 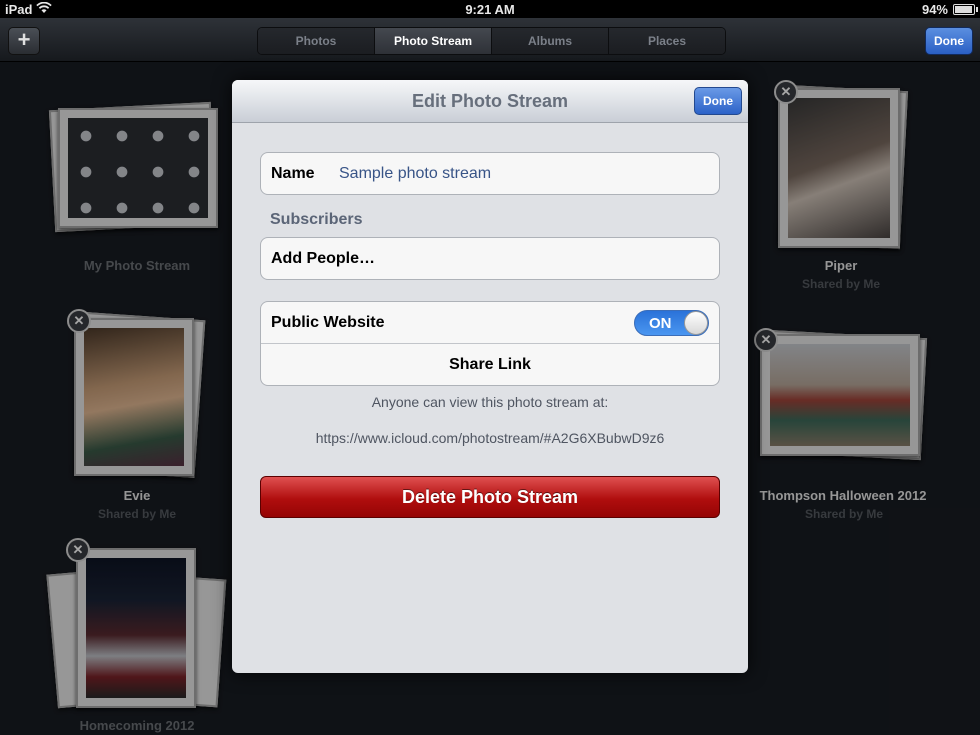 What do you see at coordinates (316, 41) in the screenshot?
I see `tab-photos: Photos` at bounding box center [316, 41].